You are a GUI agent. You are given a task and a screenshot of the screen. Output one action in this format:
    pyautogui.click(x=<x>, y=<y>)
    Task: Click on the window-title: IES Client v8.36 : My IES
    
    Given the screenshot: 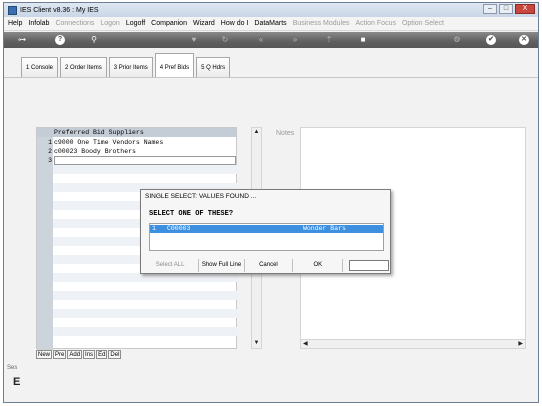 What is the action you would take?
    pyautogui.click(x=59, y=10)
    